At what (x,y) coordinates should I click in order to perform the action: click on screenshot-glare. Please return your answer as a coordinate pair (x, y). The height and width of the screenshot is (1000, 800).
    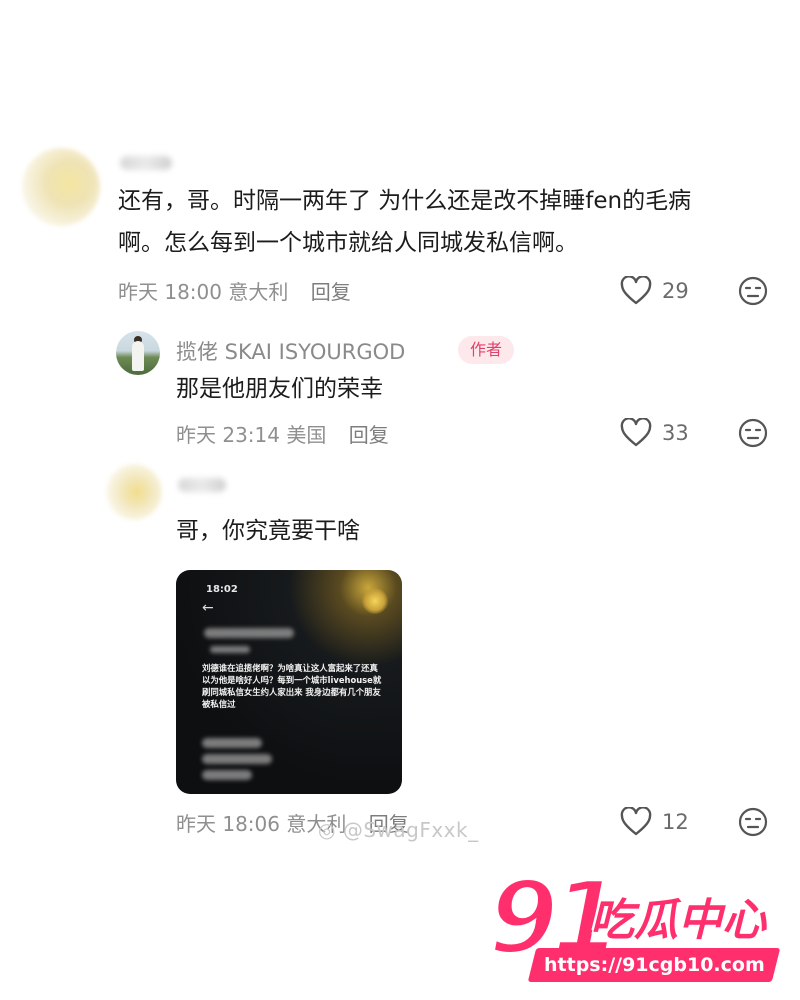
    Looking at the image, I should click on (375, 601).